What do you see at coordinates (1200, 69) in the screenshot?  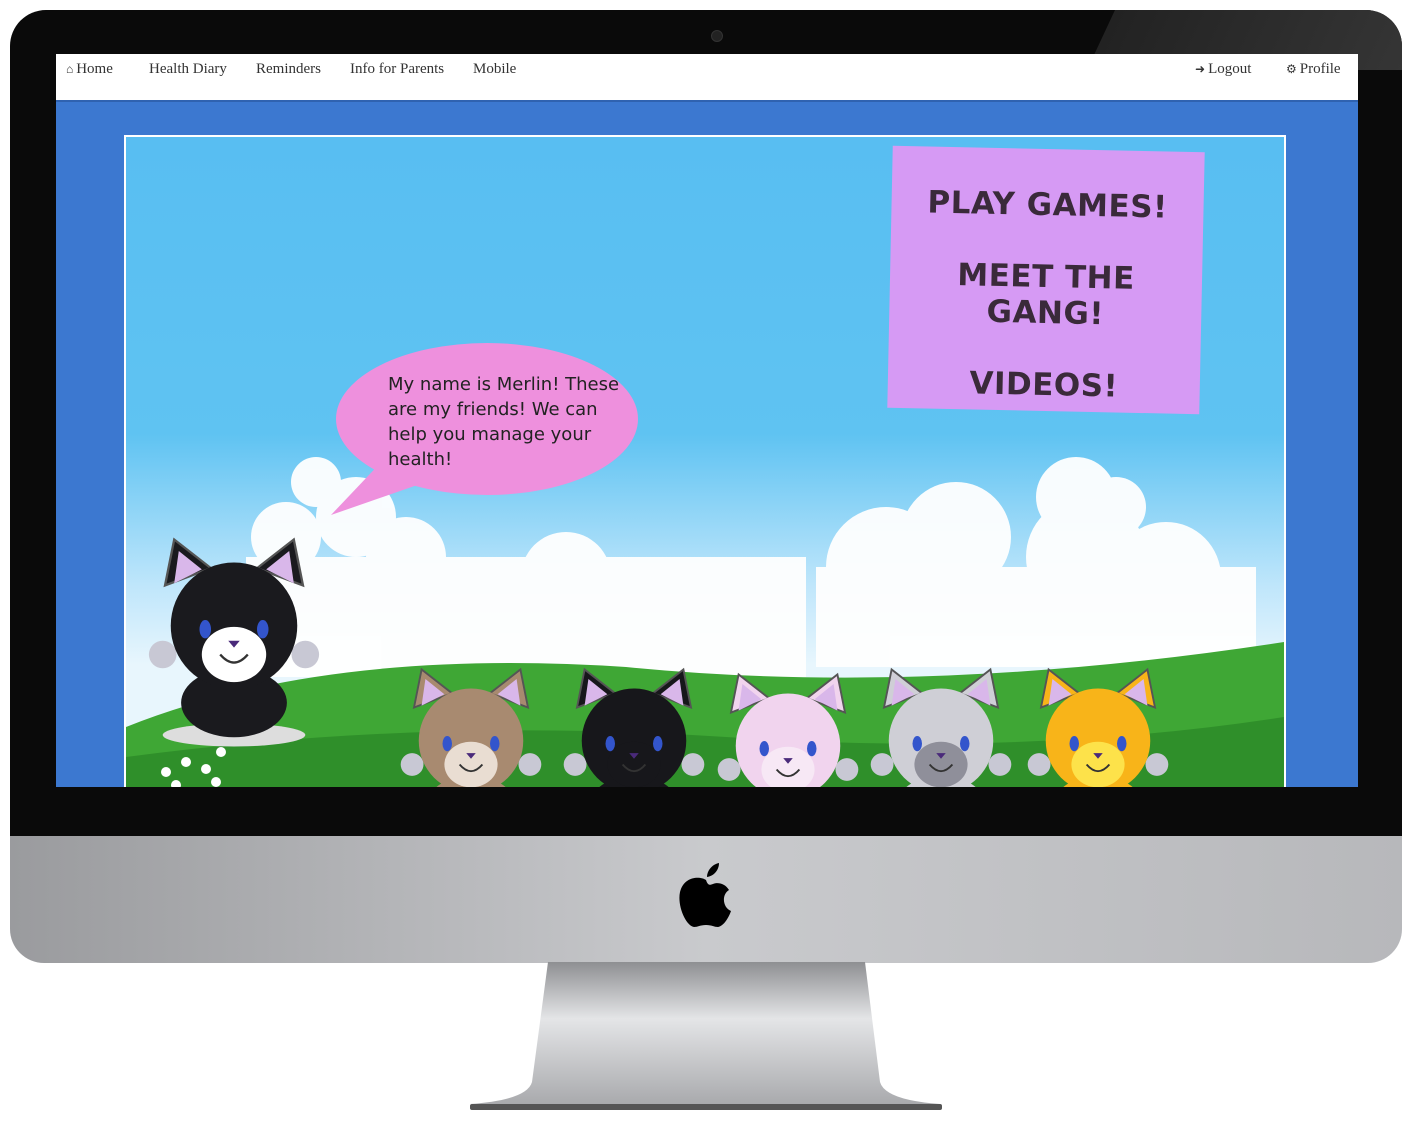 I see `logout-icon: ➜` at bounding box center [1200, 69].